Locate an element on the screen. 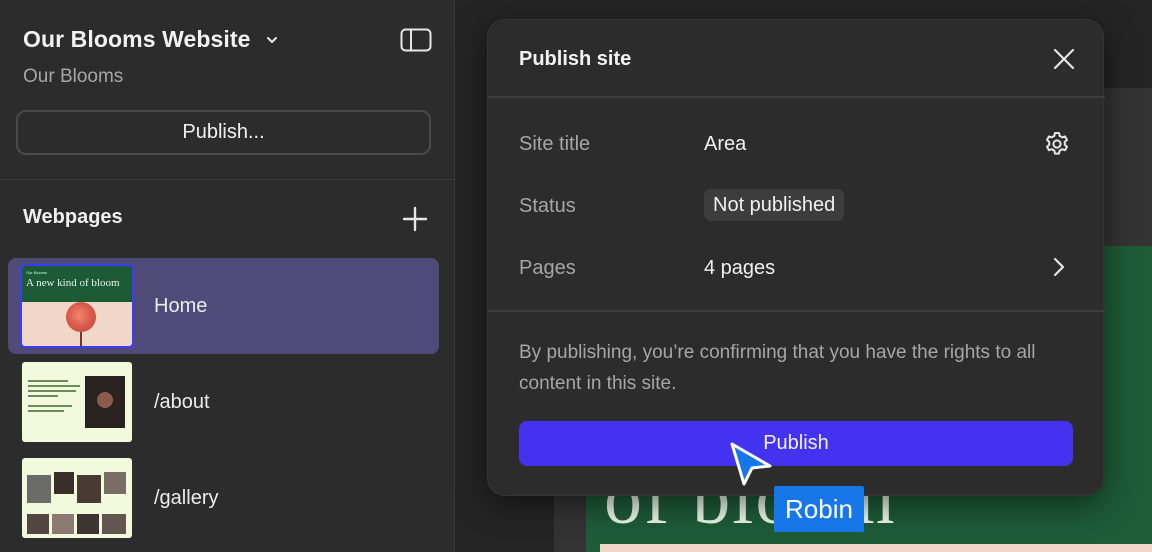 The height and width of the screenshot is (552, 1152). plus-icon is located at coordinates (415, 219).